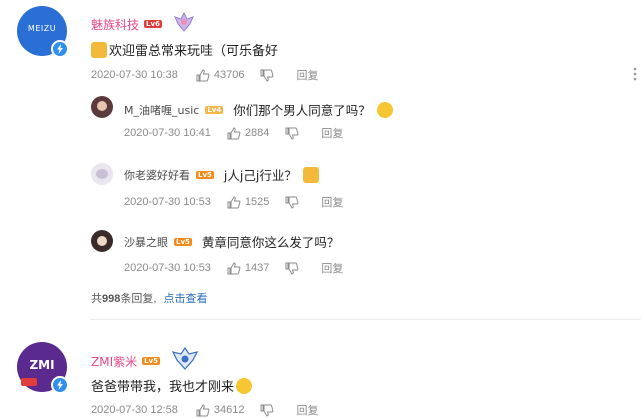 The height and width of the screenshot is (418, 641). I want to click on reply-text: 你们那个男人同意了吗？, so click(302, 110).